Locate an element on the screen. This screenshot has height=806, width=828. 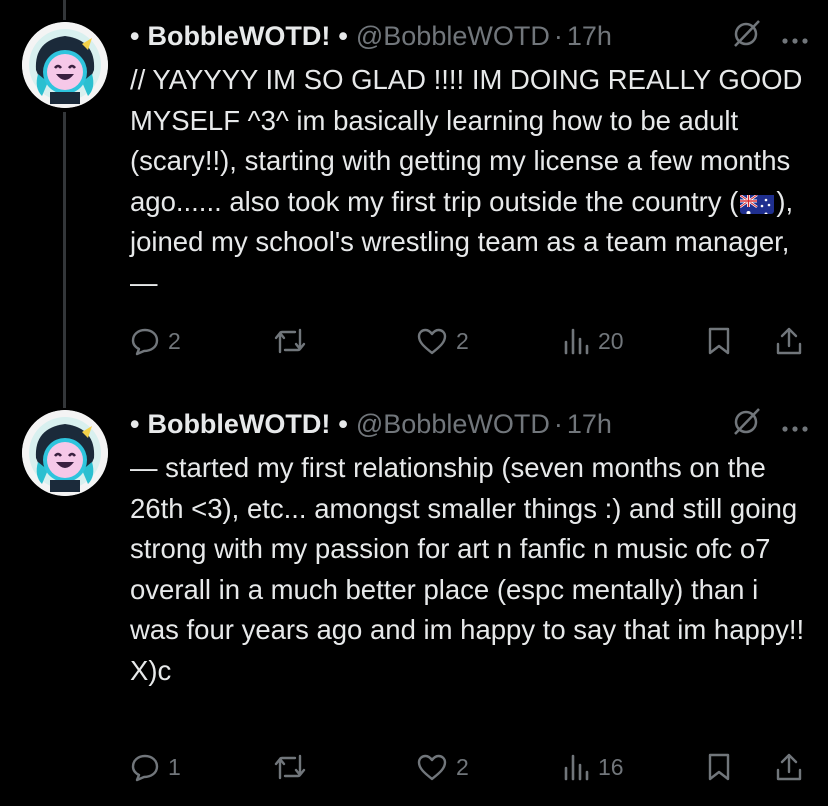
views-button: 16 is located at coordinates (593, 767).